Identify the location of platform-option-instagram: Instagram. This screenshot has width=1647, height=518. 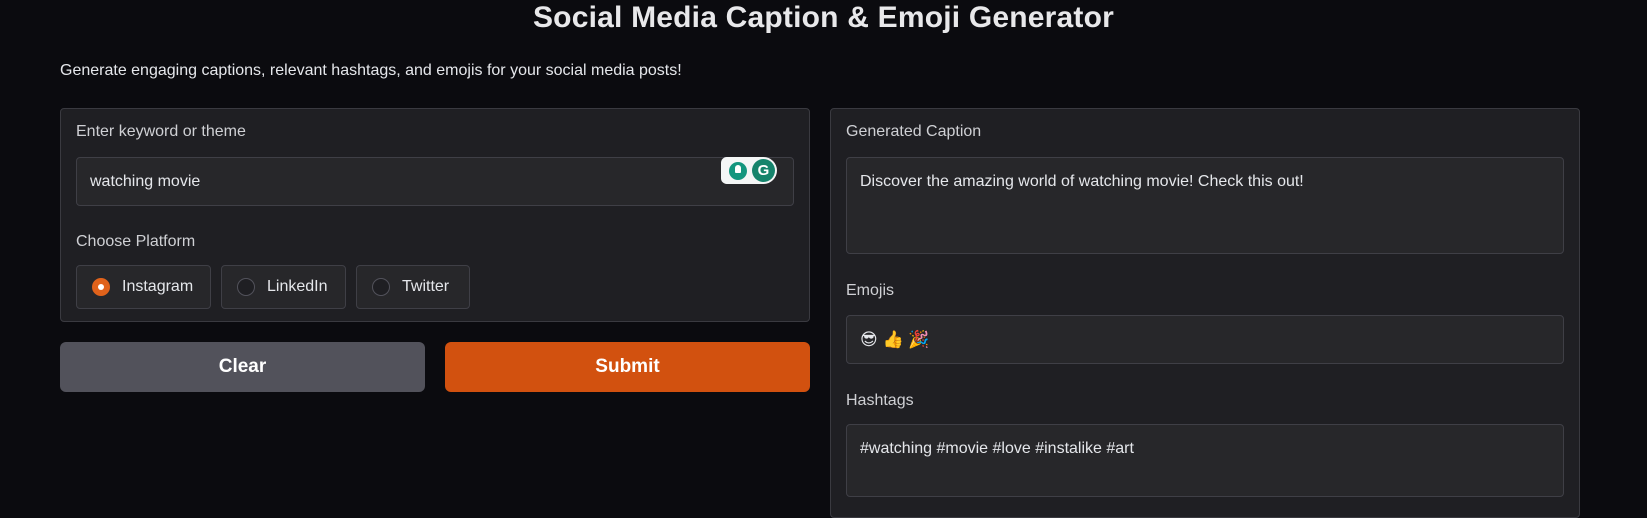
(143, 287).